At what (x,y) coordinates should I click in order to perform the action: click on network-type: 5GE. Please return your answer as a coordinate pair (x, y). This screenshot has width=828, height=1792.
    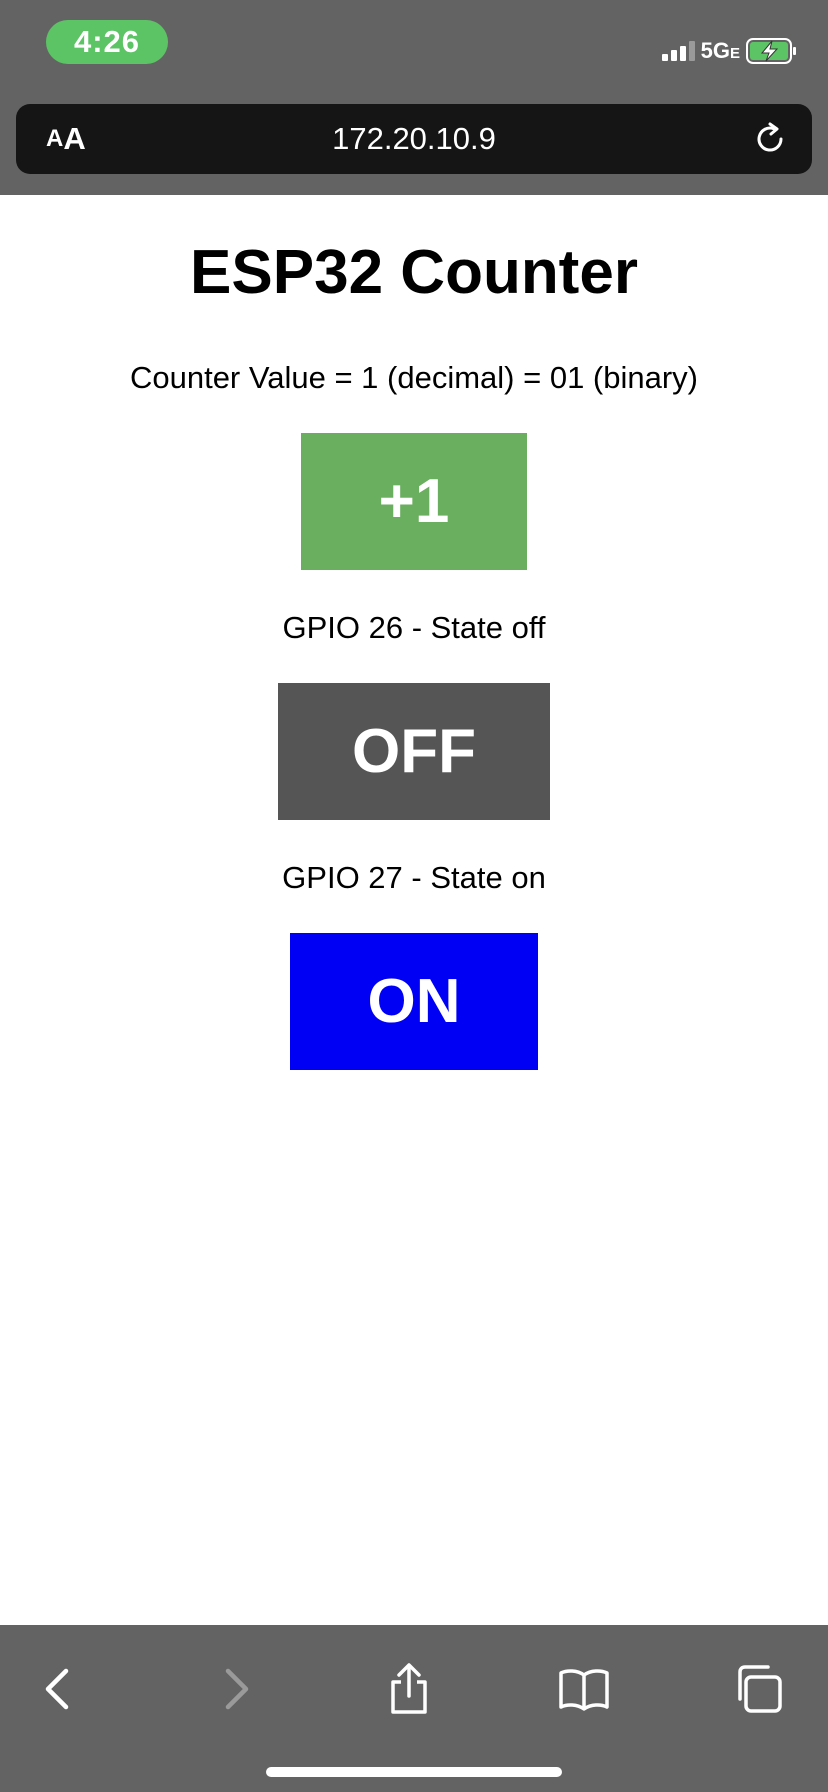
    Looking at the image, I should click on (720, 51).